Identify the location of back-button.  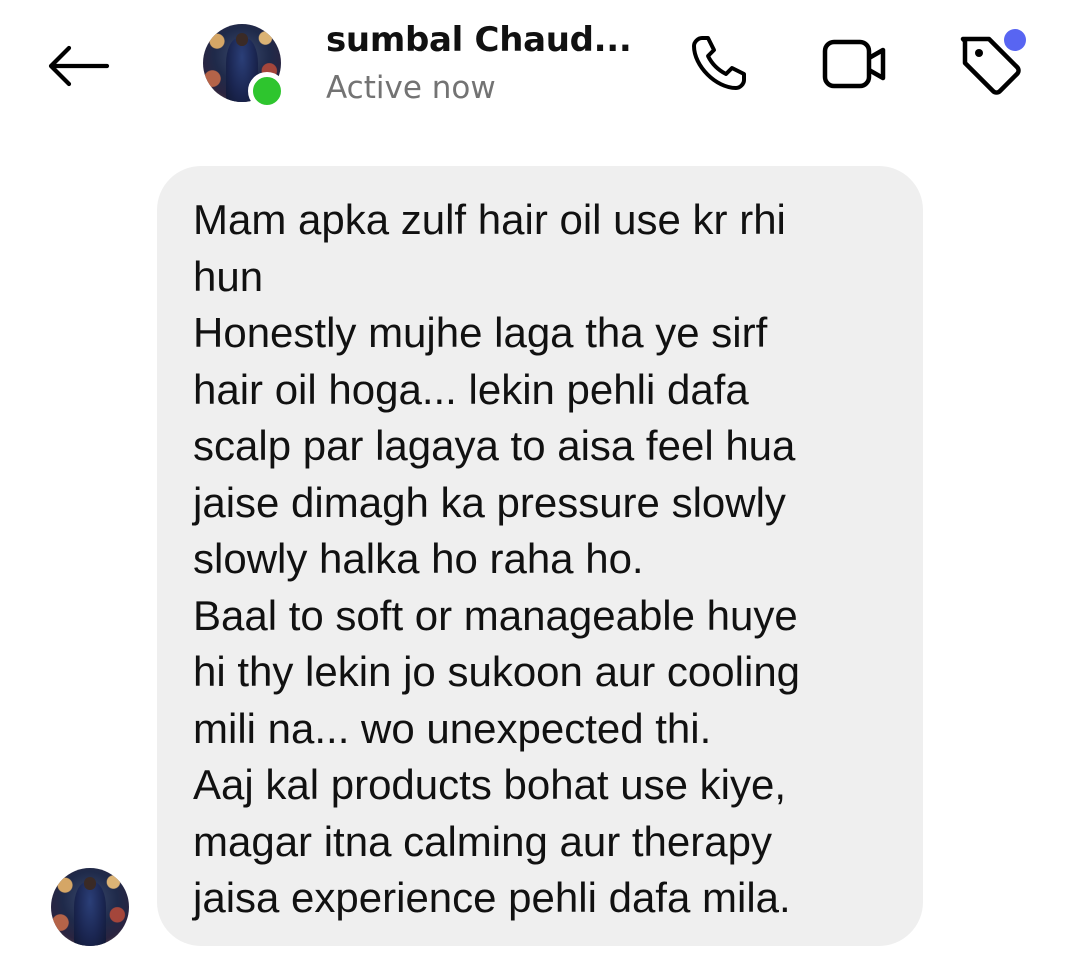
(78, 66).